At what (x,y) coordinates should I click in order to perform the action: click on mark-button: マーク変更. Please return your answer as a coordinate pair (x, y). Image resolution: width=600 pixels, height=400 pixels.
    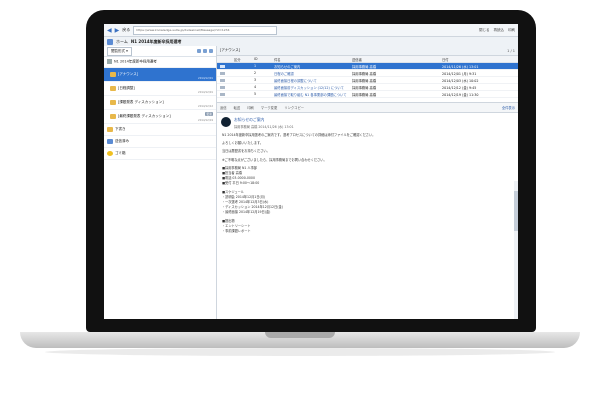
    Looking at the image, I should click on (269, 107).